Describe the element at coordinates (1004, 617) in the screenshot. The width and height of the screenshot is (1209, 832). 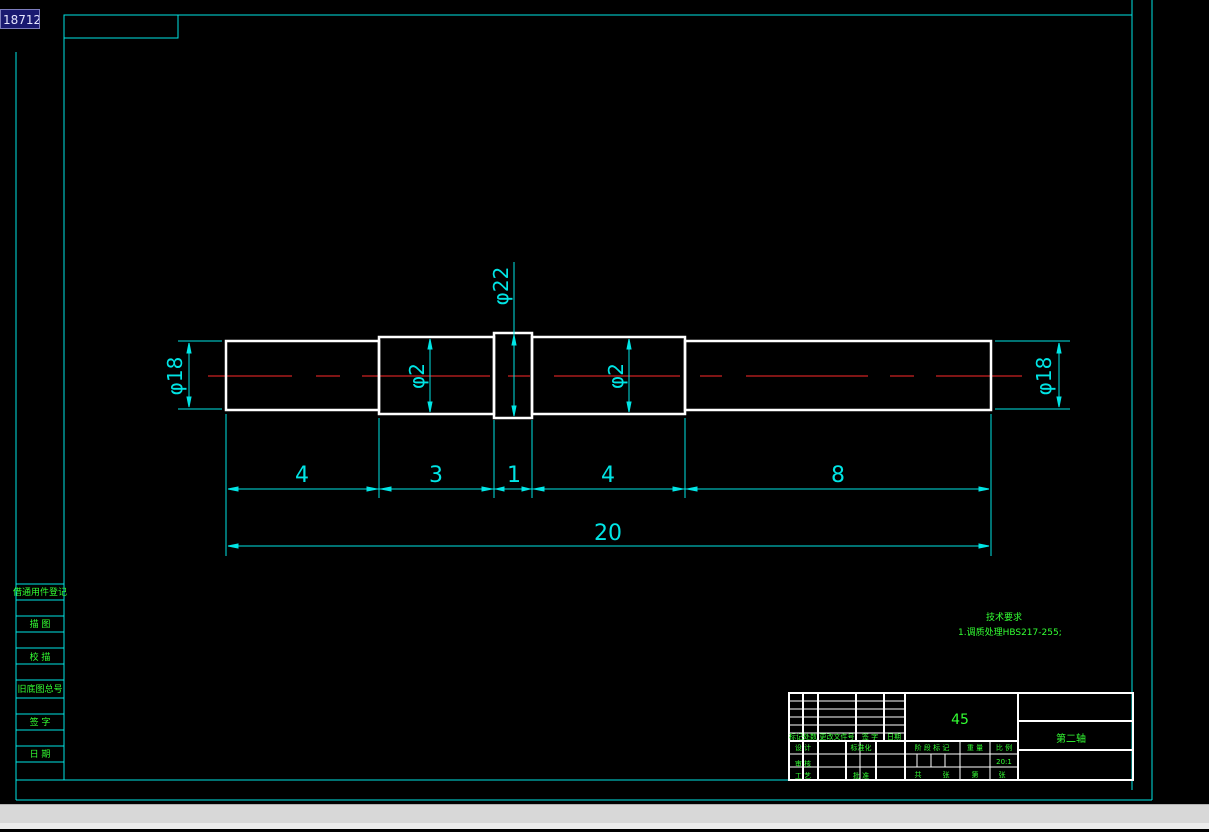
I see `tech-req-heading: 技术要求` at that location.